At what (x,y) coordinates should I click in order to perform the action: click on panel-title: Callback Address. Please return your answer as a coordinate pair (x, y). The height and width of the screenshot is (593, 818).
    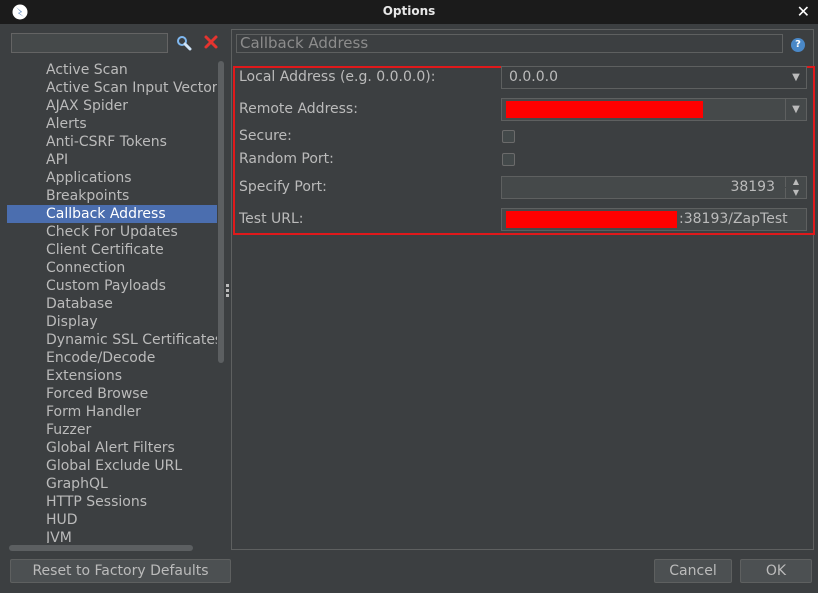
    Looking at the image, I should click on (509, 43).